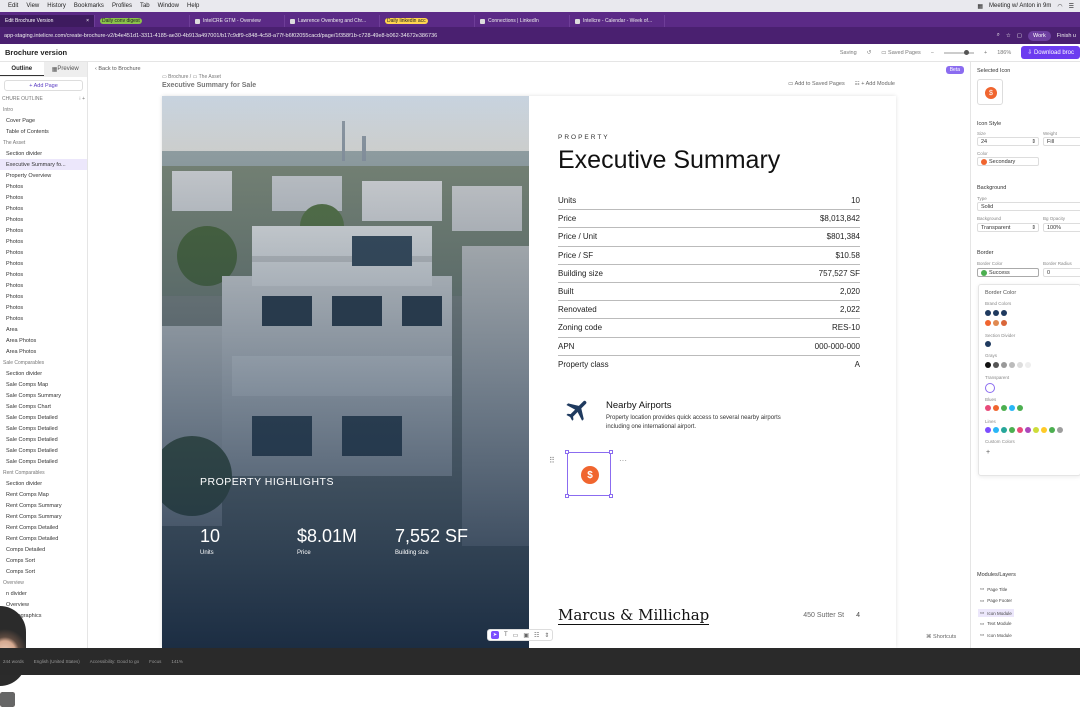  I want to click on border-color-select: Success, so click(1008, 272).